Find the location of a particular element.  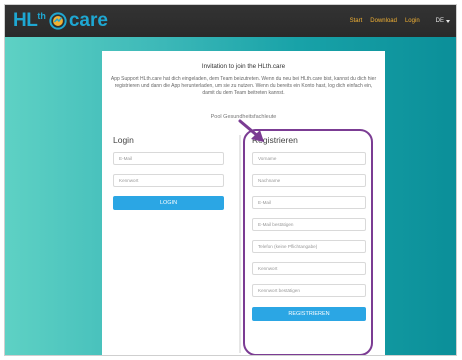

nav-link-download: Download is located at coordinates (383, 21).